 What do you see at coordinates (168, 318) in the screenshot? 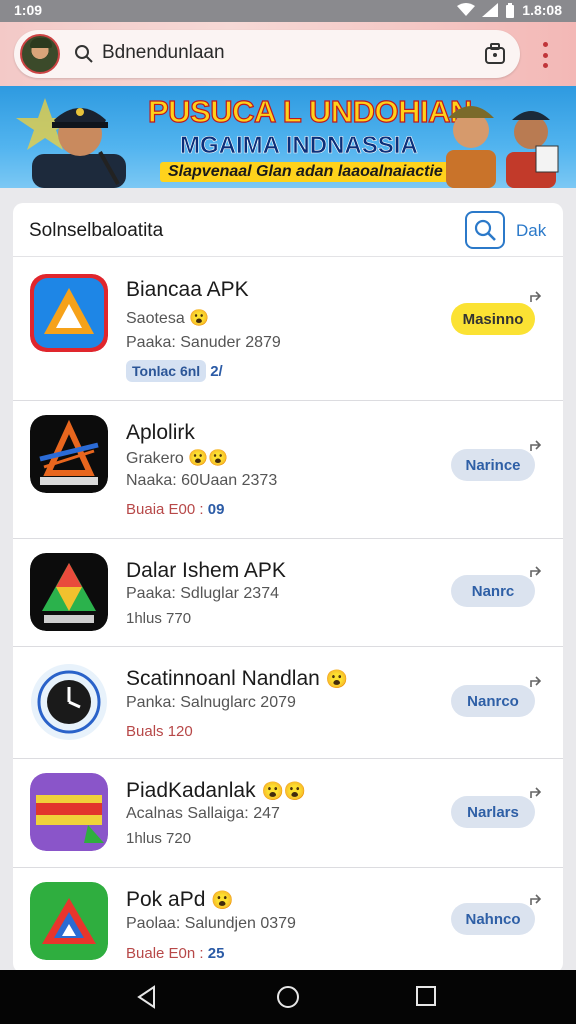
I see `app-subtitle: Saotesa 😮` at bounding box center [168, 318].